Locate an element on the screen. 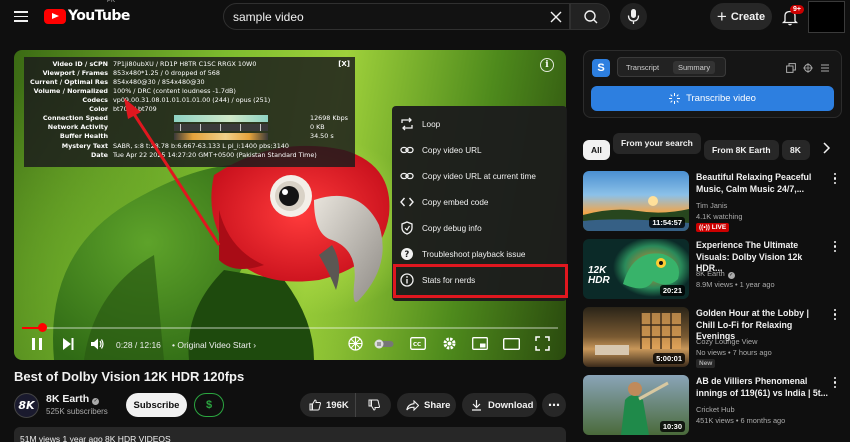 The width and height of the screenshot is (850, 442). subscribe-button: Subscribe is located at coordinates (156, 405).